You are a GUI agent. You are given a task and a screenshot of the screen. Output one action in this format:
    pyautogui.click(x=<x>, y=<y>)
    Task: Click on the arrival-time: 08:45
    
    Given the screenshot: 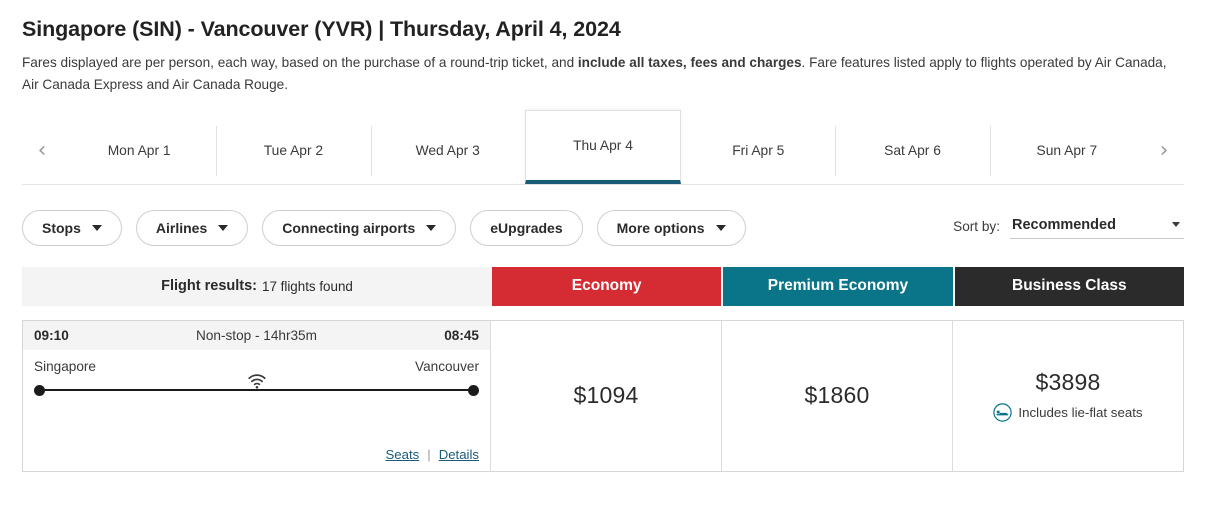 What is the action you would take?
    pyautogui.click(x=461, y=335)
    